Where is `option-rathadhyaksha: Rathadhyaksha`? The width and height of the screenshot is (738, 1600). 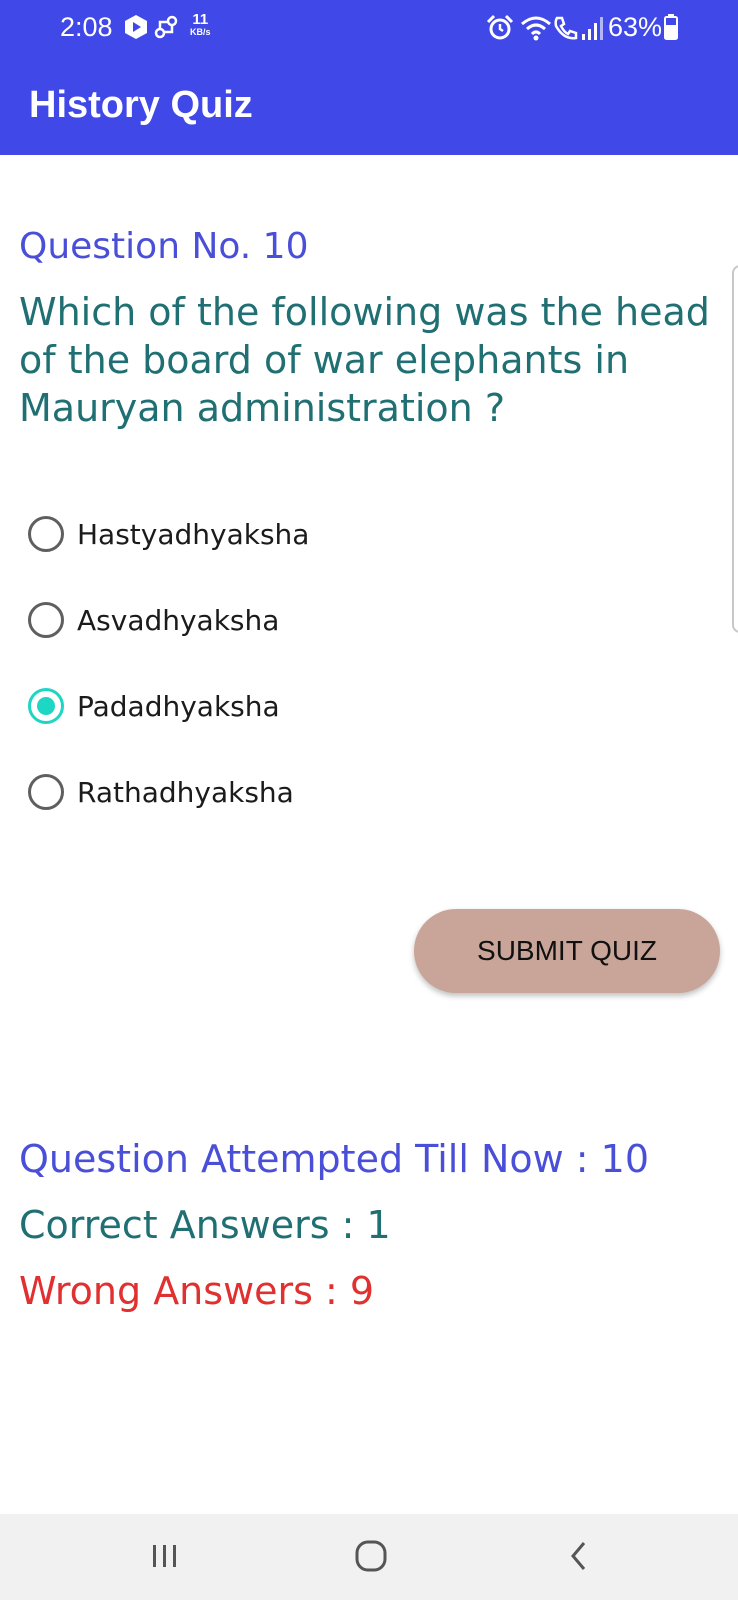 option-rathadhyaksha: Rathadhyaksha is located at coordinates (228, 792).